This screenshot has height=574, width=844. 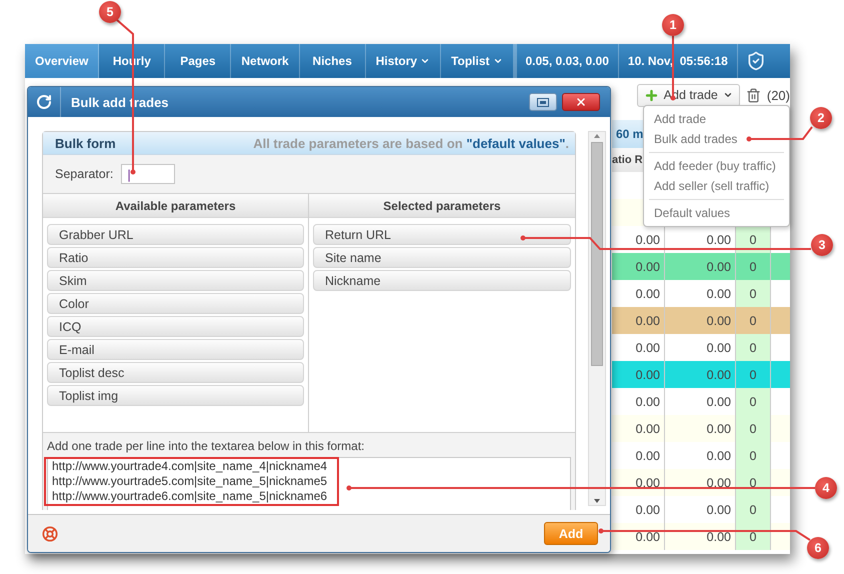 I want to click on trash-icon, so click(x=753, y=95).